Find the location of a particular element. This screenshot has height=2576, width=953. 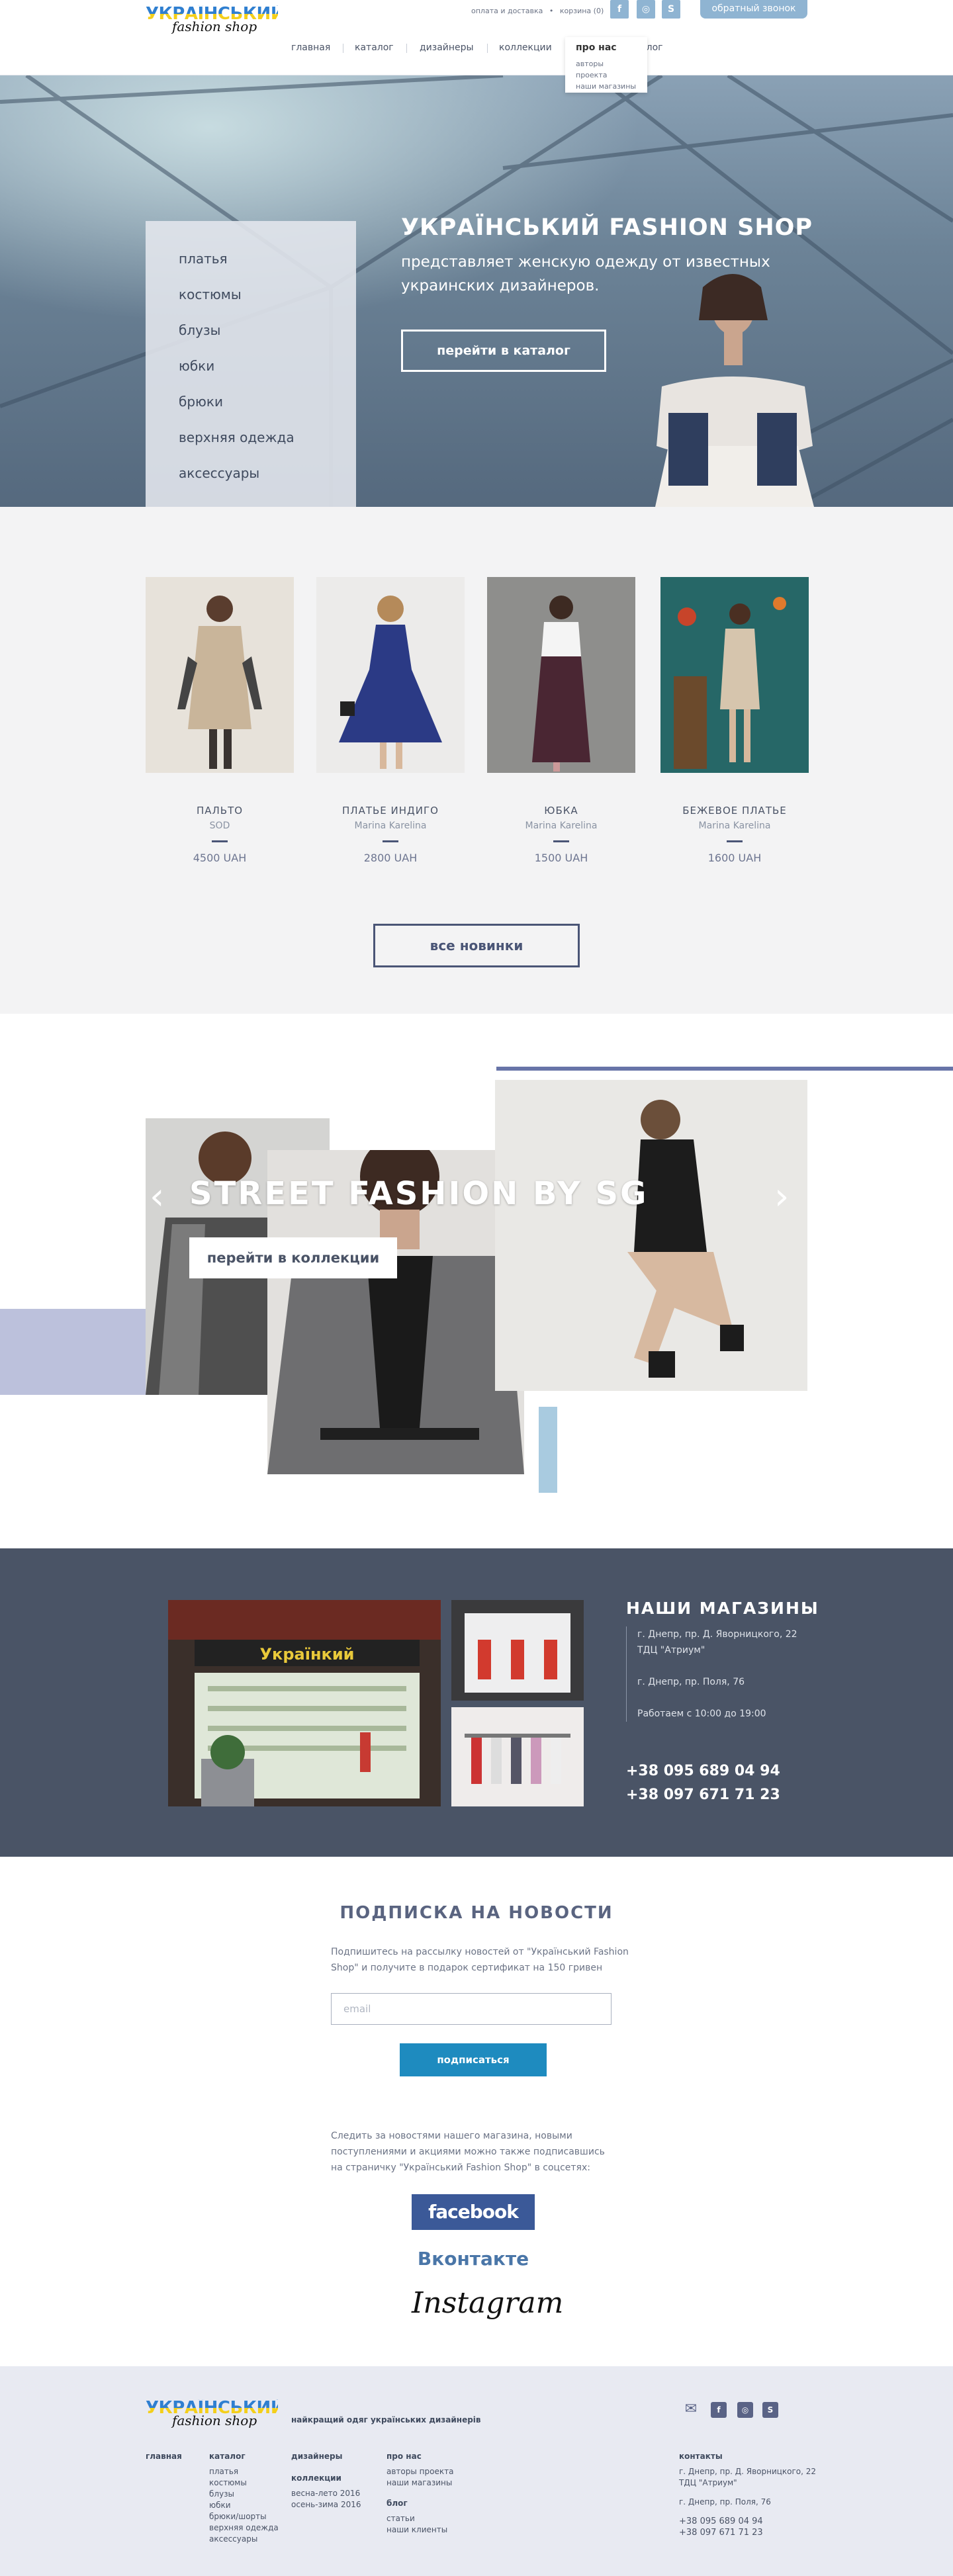

product-card: ЮБКА Marina Karelina 1500 UAH is located at coordinates (561, 720).